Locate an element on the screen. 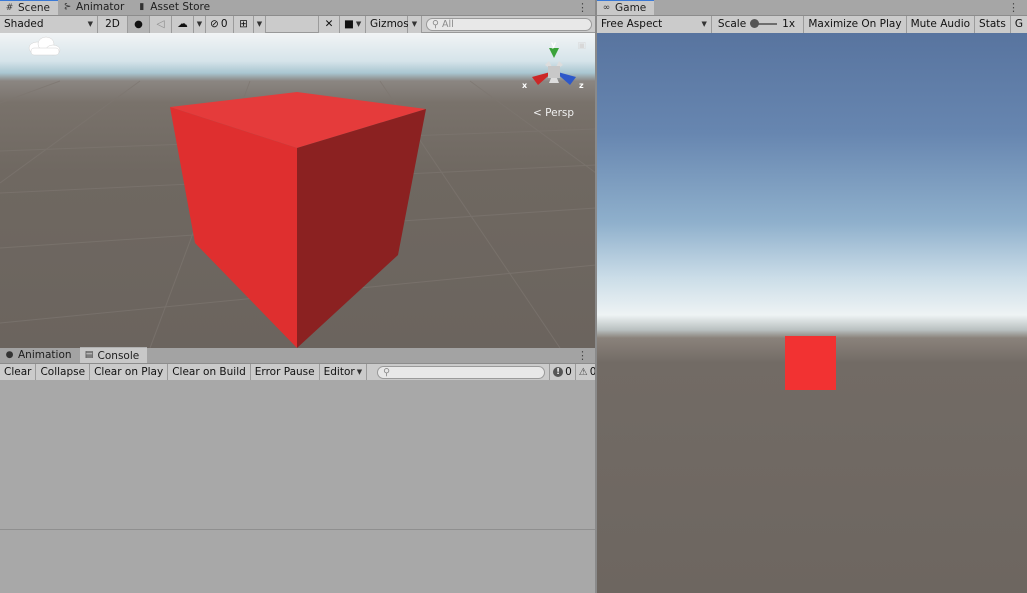 The height and width of the screenshot is (593, 1027). tab-scene: # Scene is located at coordinates (29, 7).